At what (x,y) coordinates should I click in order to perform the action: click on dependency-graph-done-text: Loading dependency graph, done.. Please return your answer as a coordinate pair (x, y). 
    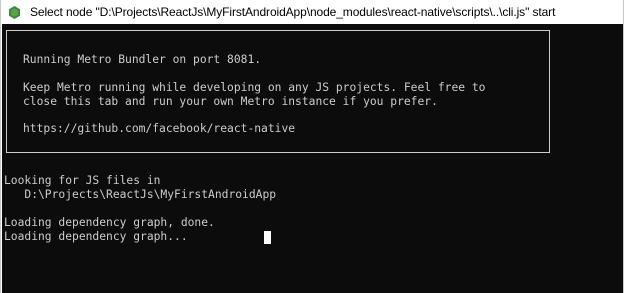
    Looking at the image, I should click on (109, 222).